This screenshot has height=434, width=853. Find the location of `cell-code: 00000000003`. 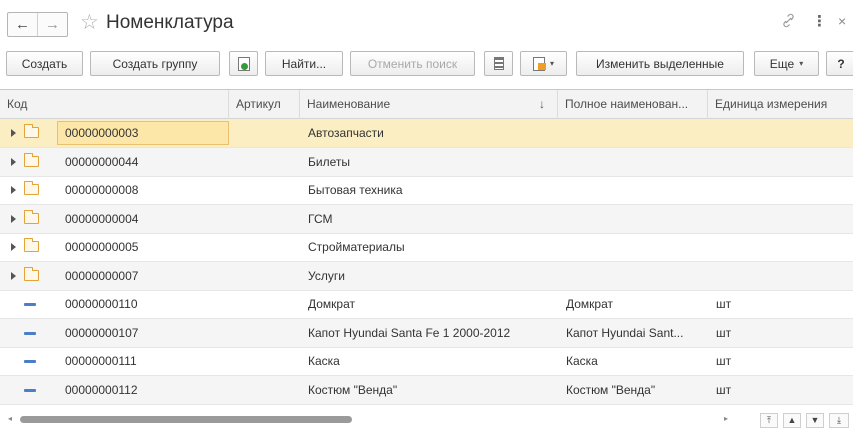

cell-code: 00000000003 is located at coordinates (143, 133).